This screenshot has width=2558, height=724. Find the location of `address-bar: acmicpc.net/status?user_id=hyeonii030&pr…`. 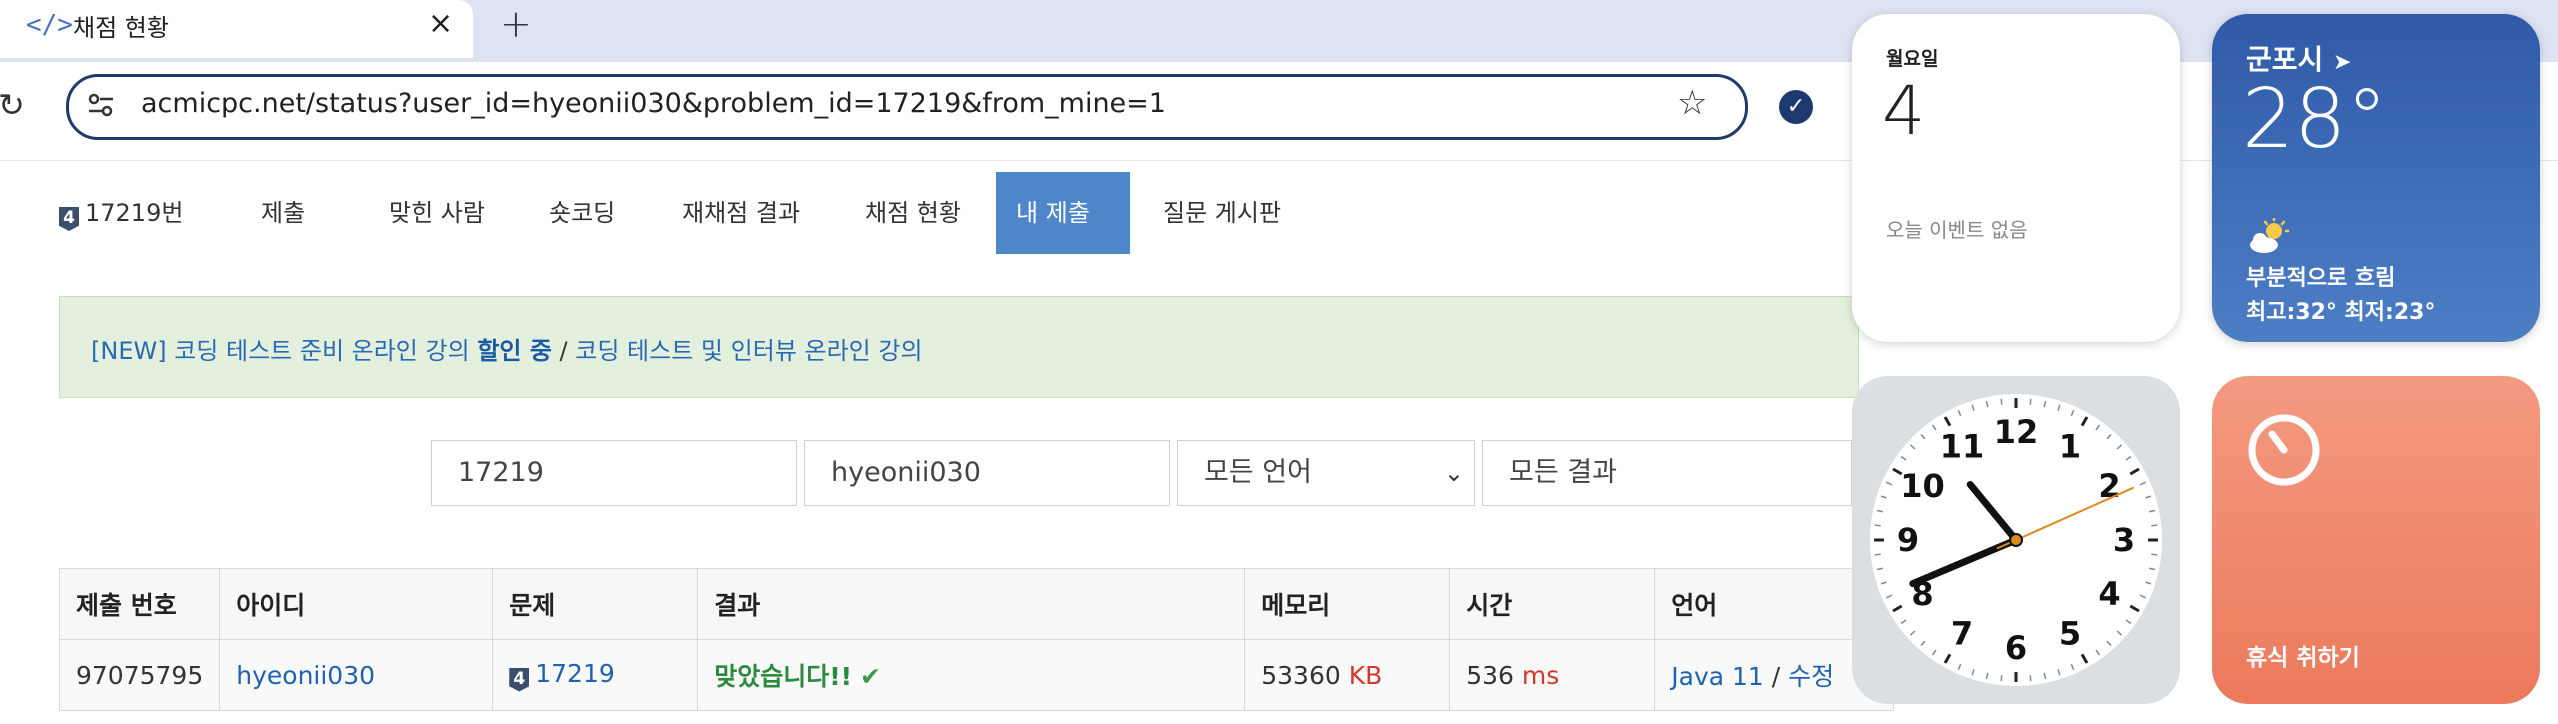

address-bar: acmicpc.net/status?user_id=hyeonii030&pr… is located at coordinates (907, 107).